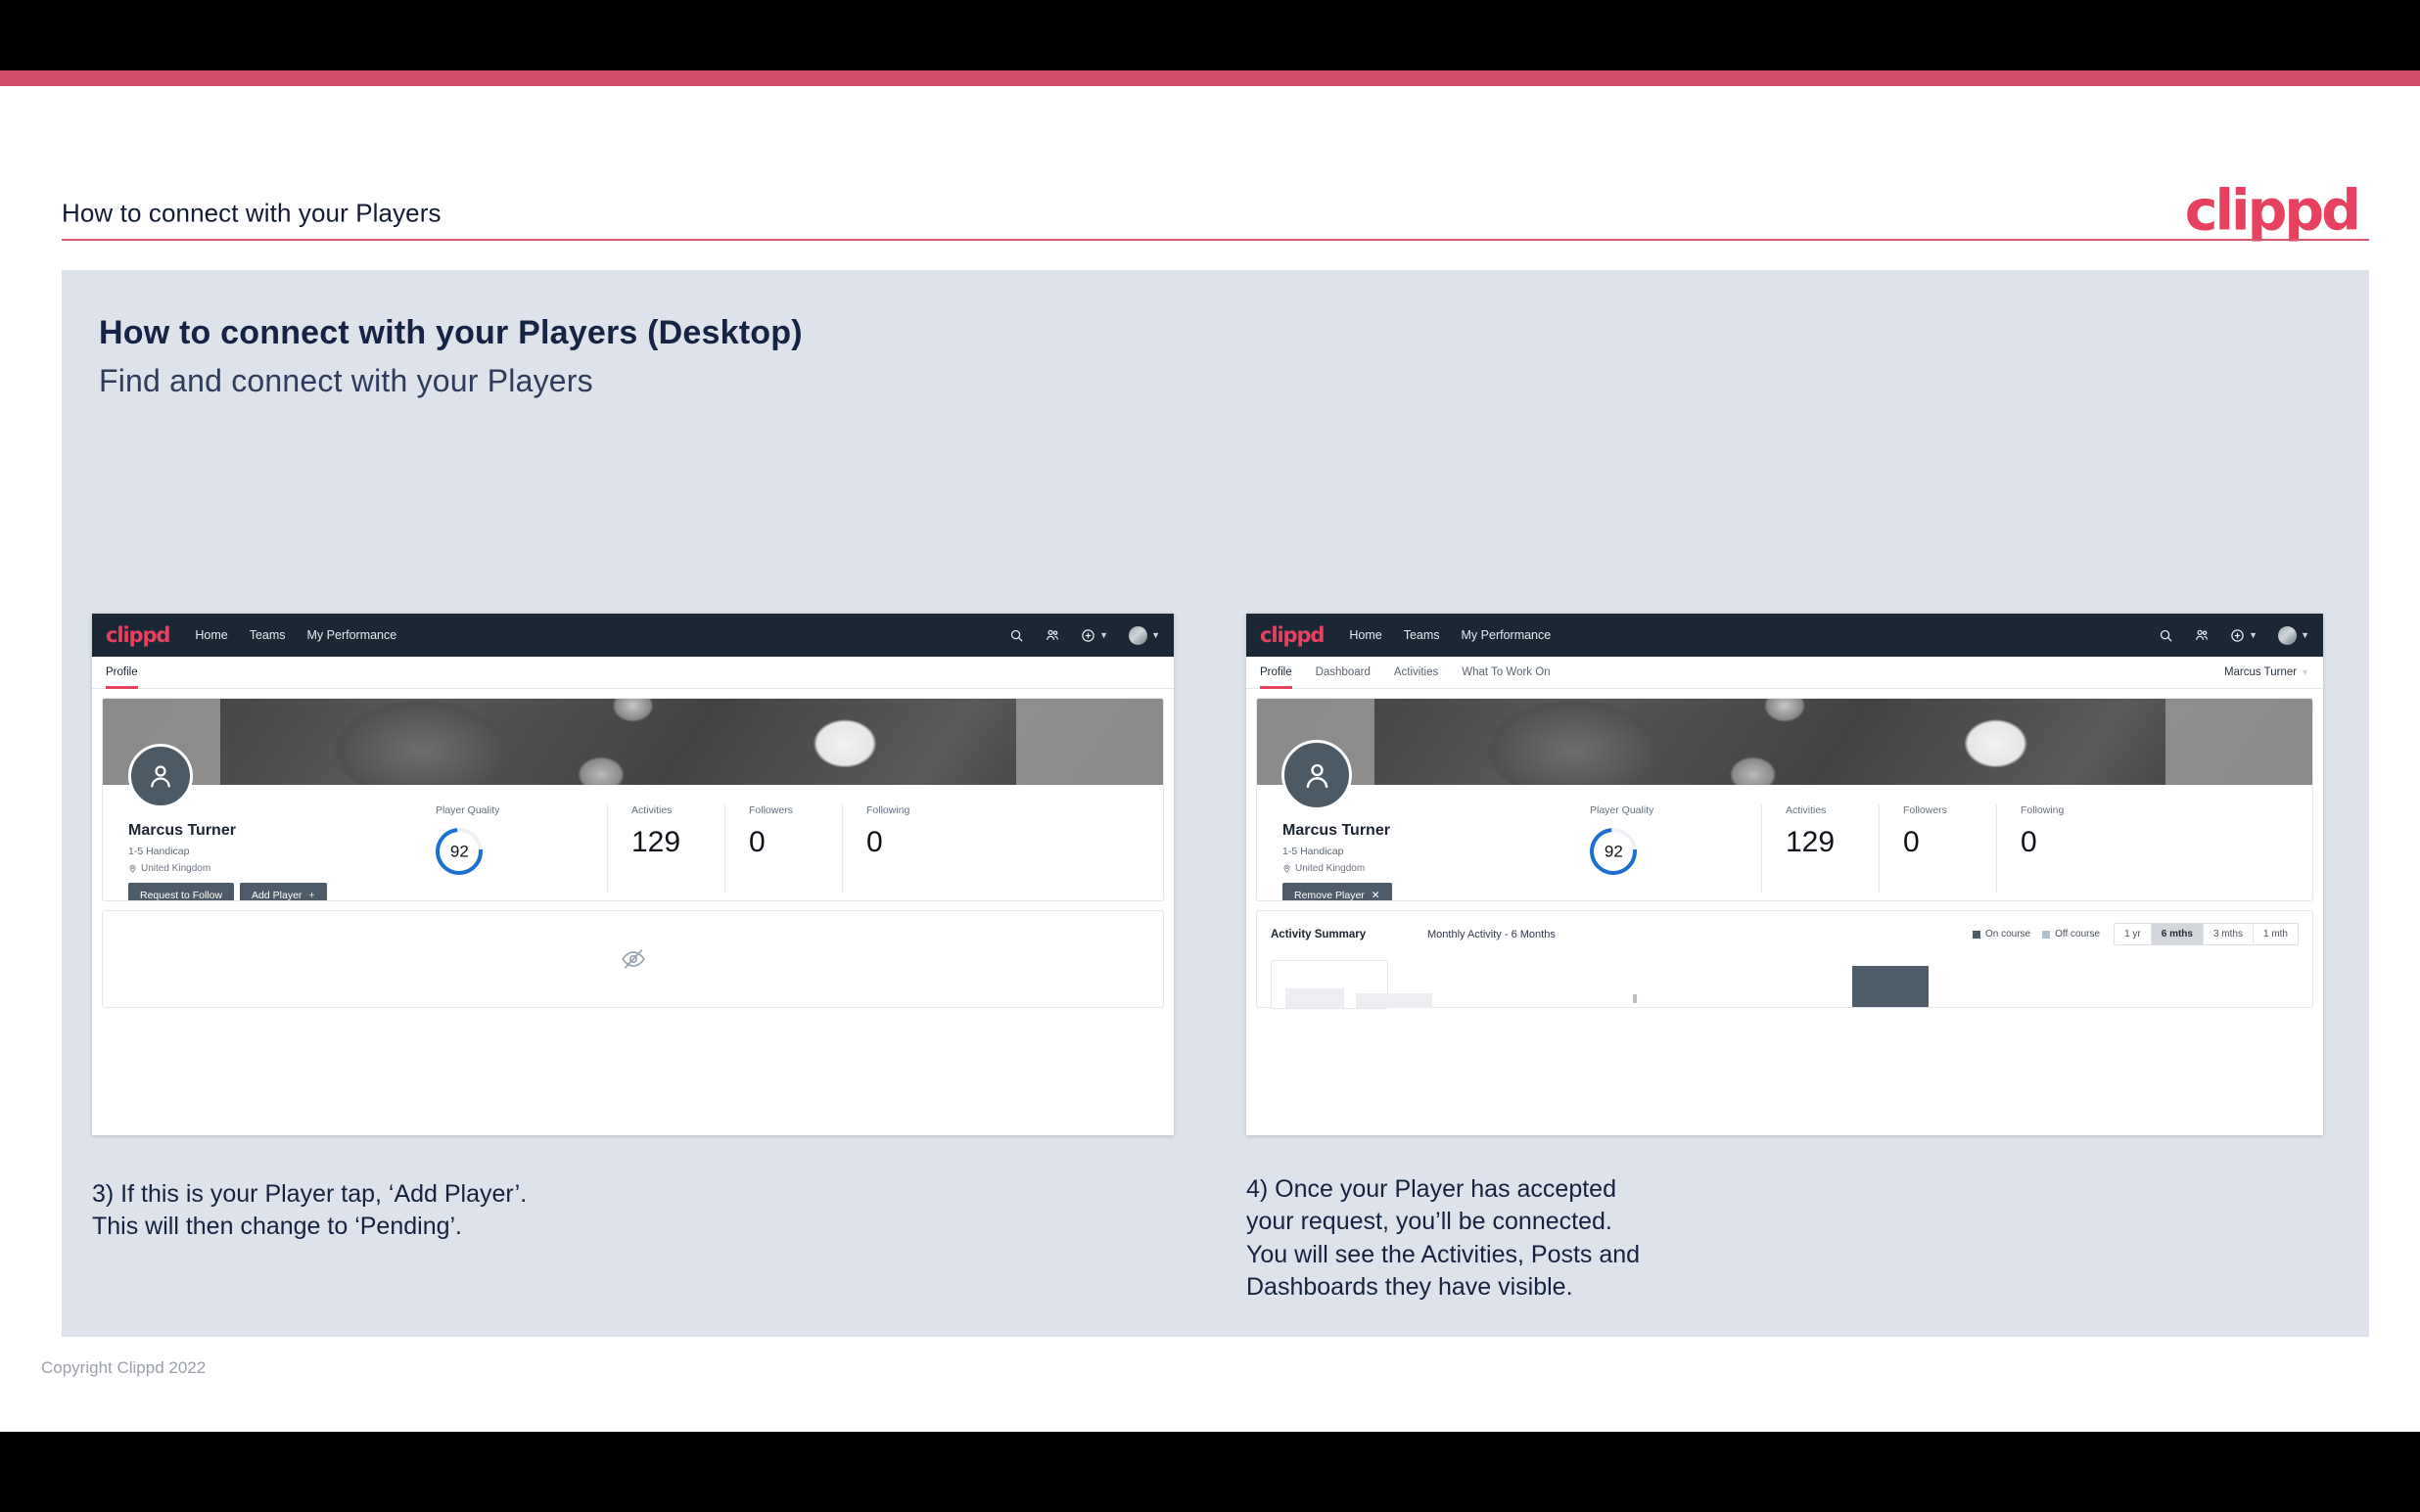 The image size is (2420, 1512). Describe the element at coordinates (1429, 1222) in the screenshot. I see `caption-line: your request, you’ll be connected.` at that location.